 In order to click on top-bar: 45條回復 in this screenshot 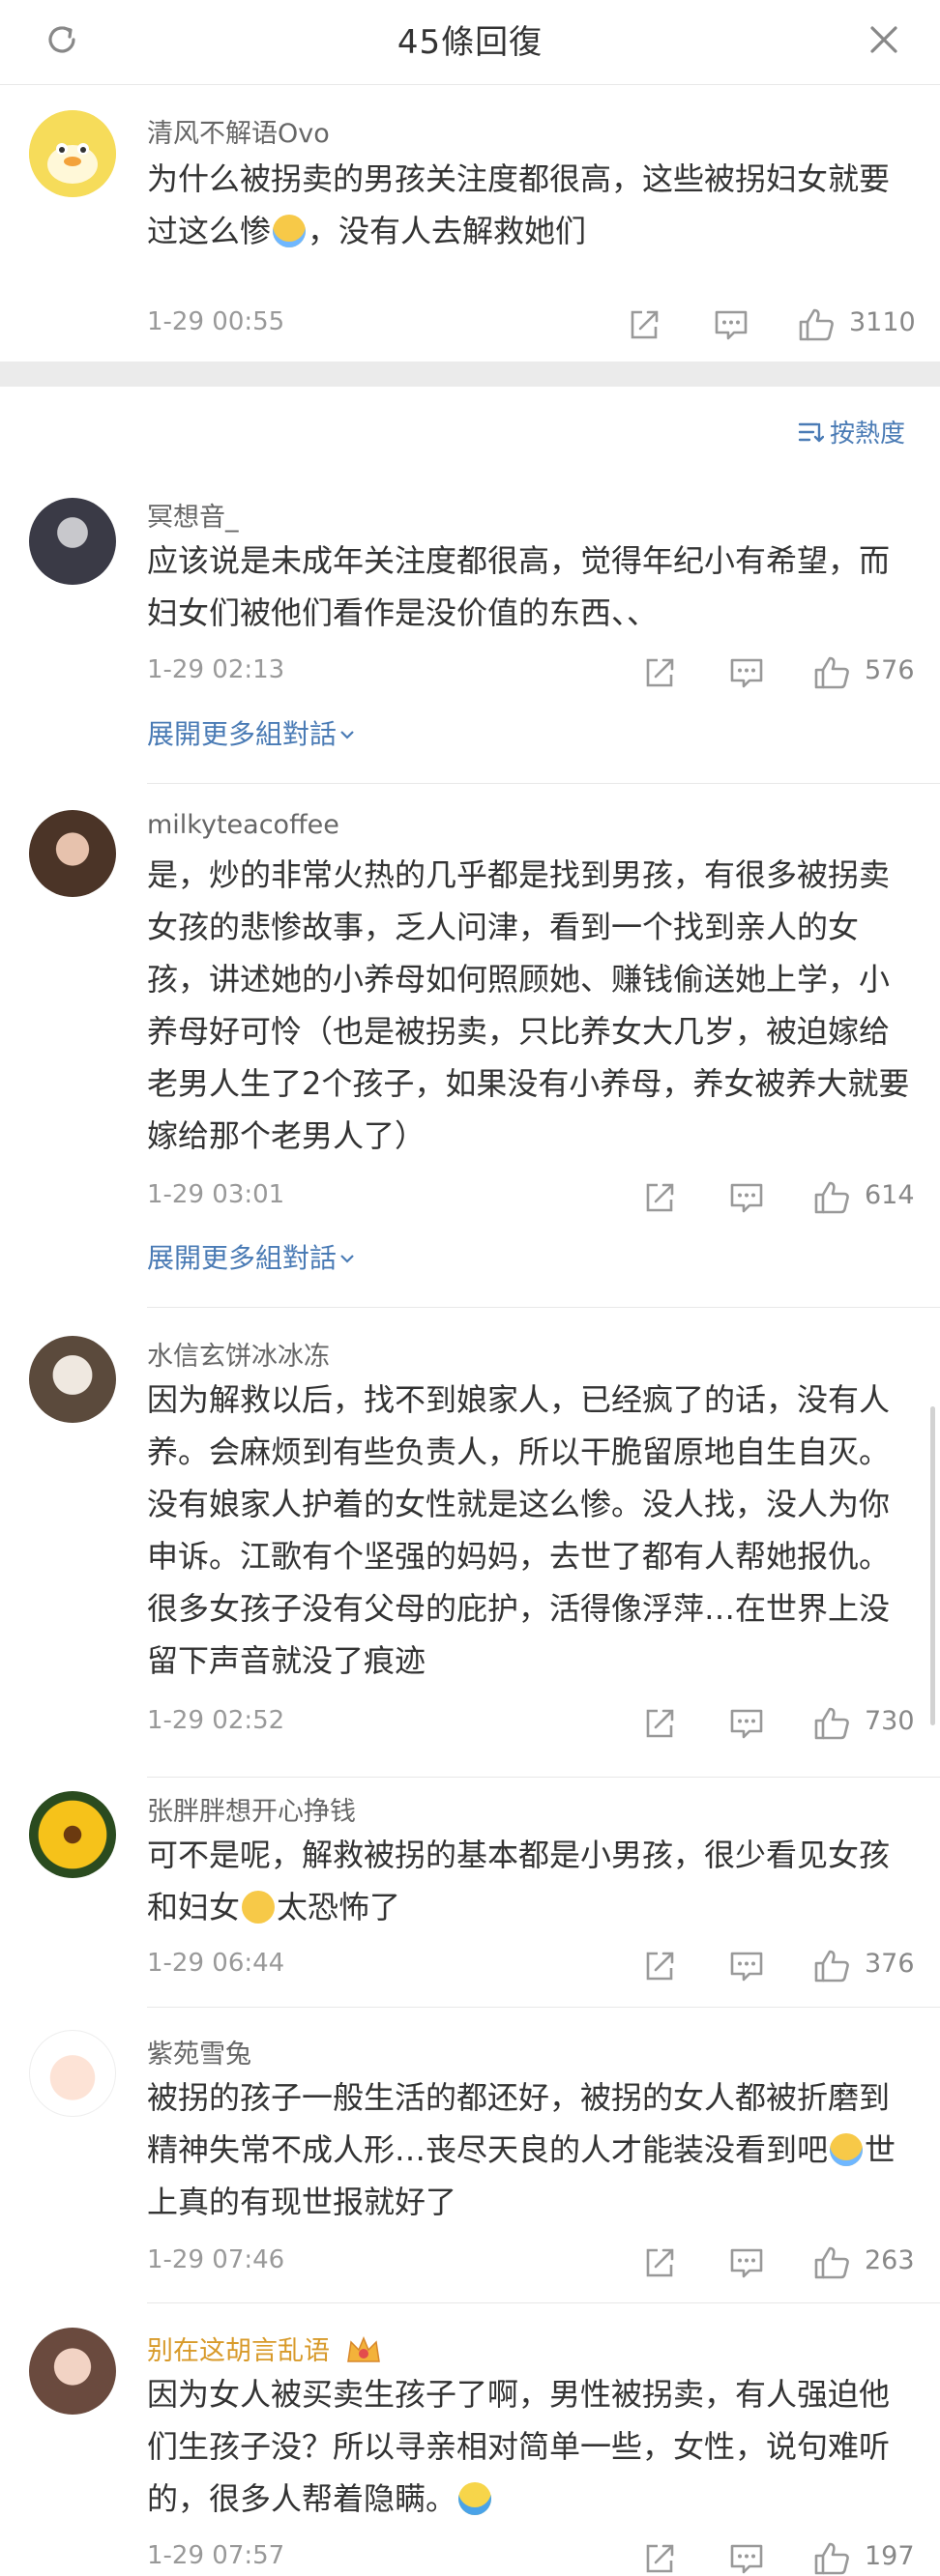, I will do `click(470, 42)`.